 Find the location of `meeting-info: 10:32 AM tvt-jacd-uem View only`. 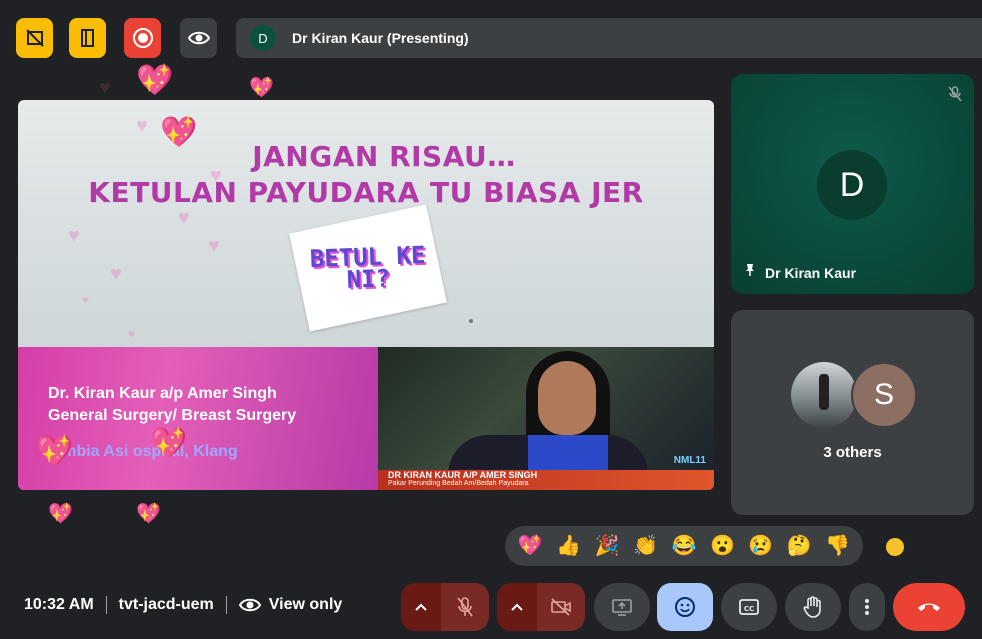

meeting-info: 10:32 AM tvt-jacd-uem View only is located at coordinates (183, 605).